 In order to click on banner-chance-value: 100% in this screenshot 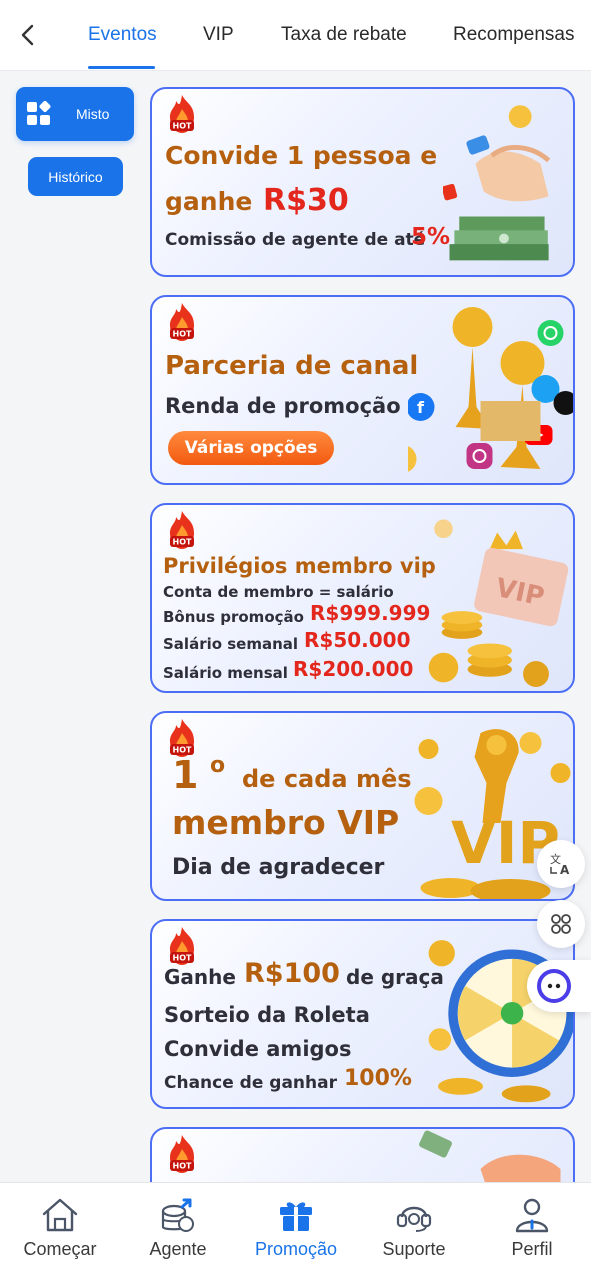, I will do `click(378, 1078)`.